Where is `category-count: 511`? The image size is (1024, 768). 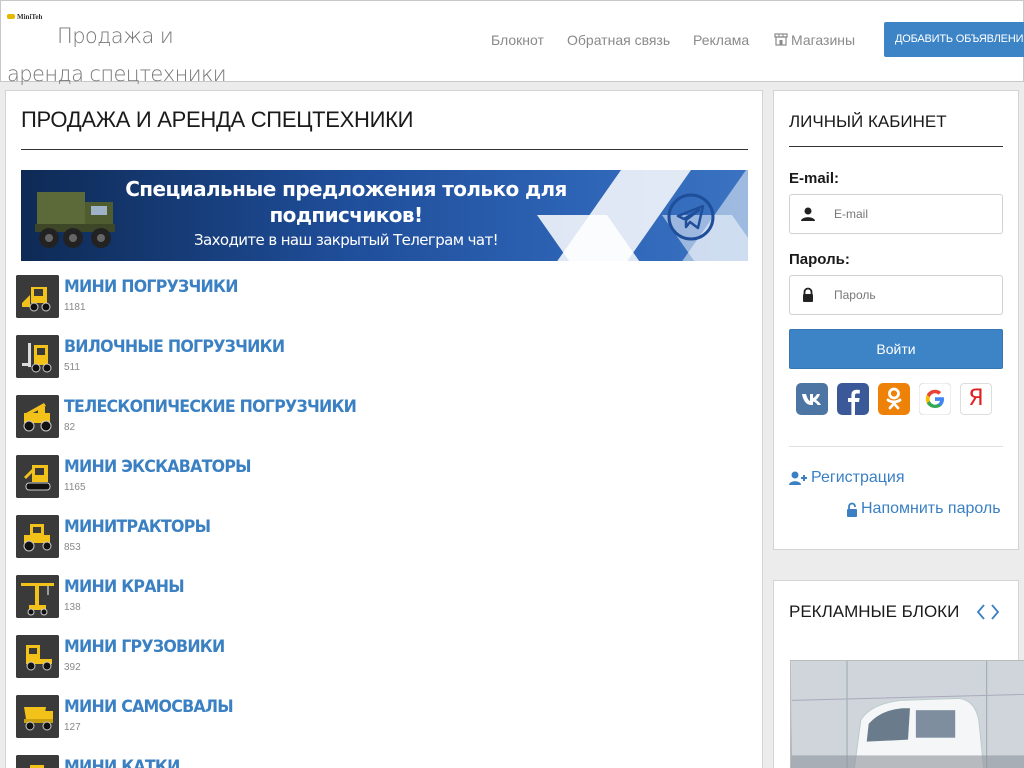
category-count: 511 is located at coordinates (72, 367).